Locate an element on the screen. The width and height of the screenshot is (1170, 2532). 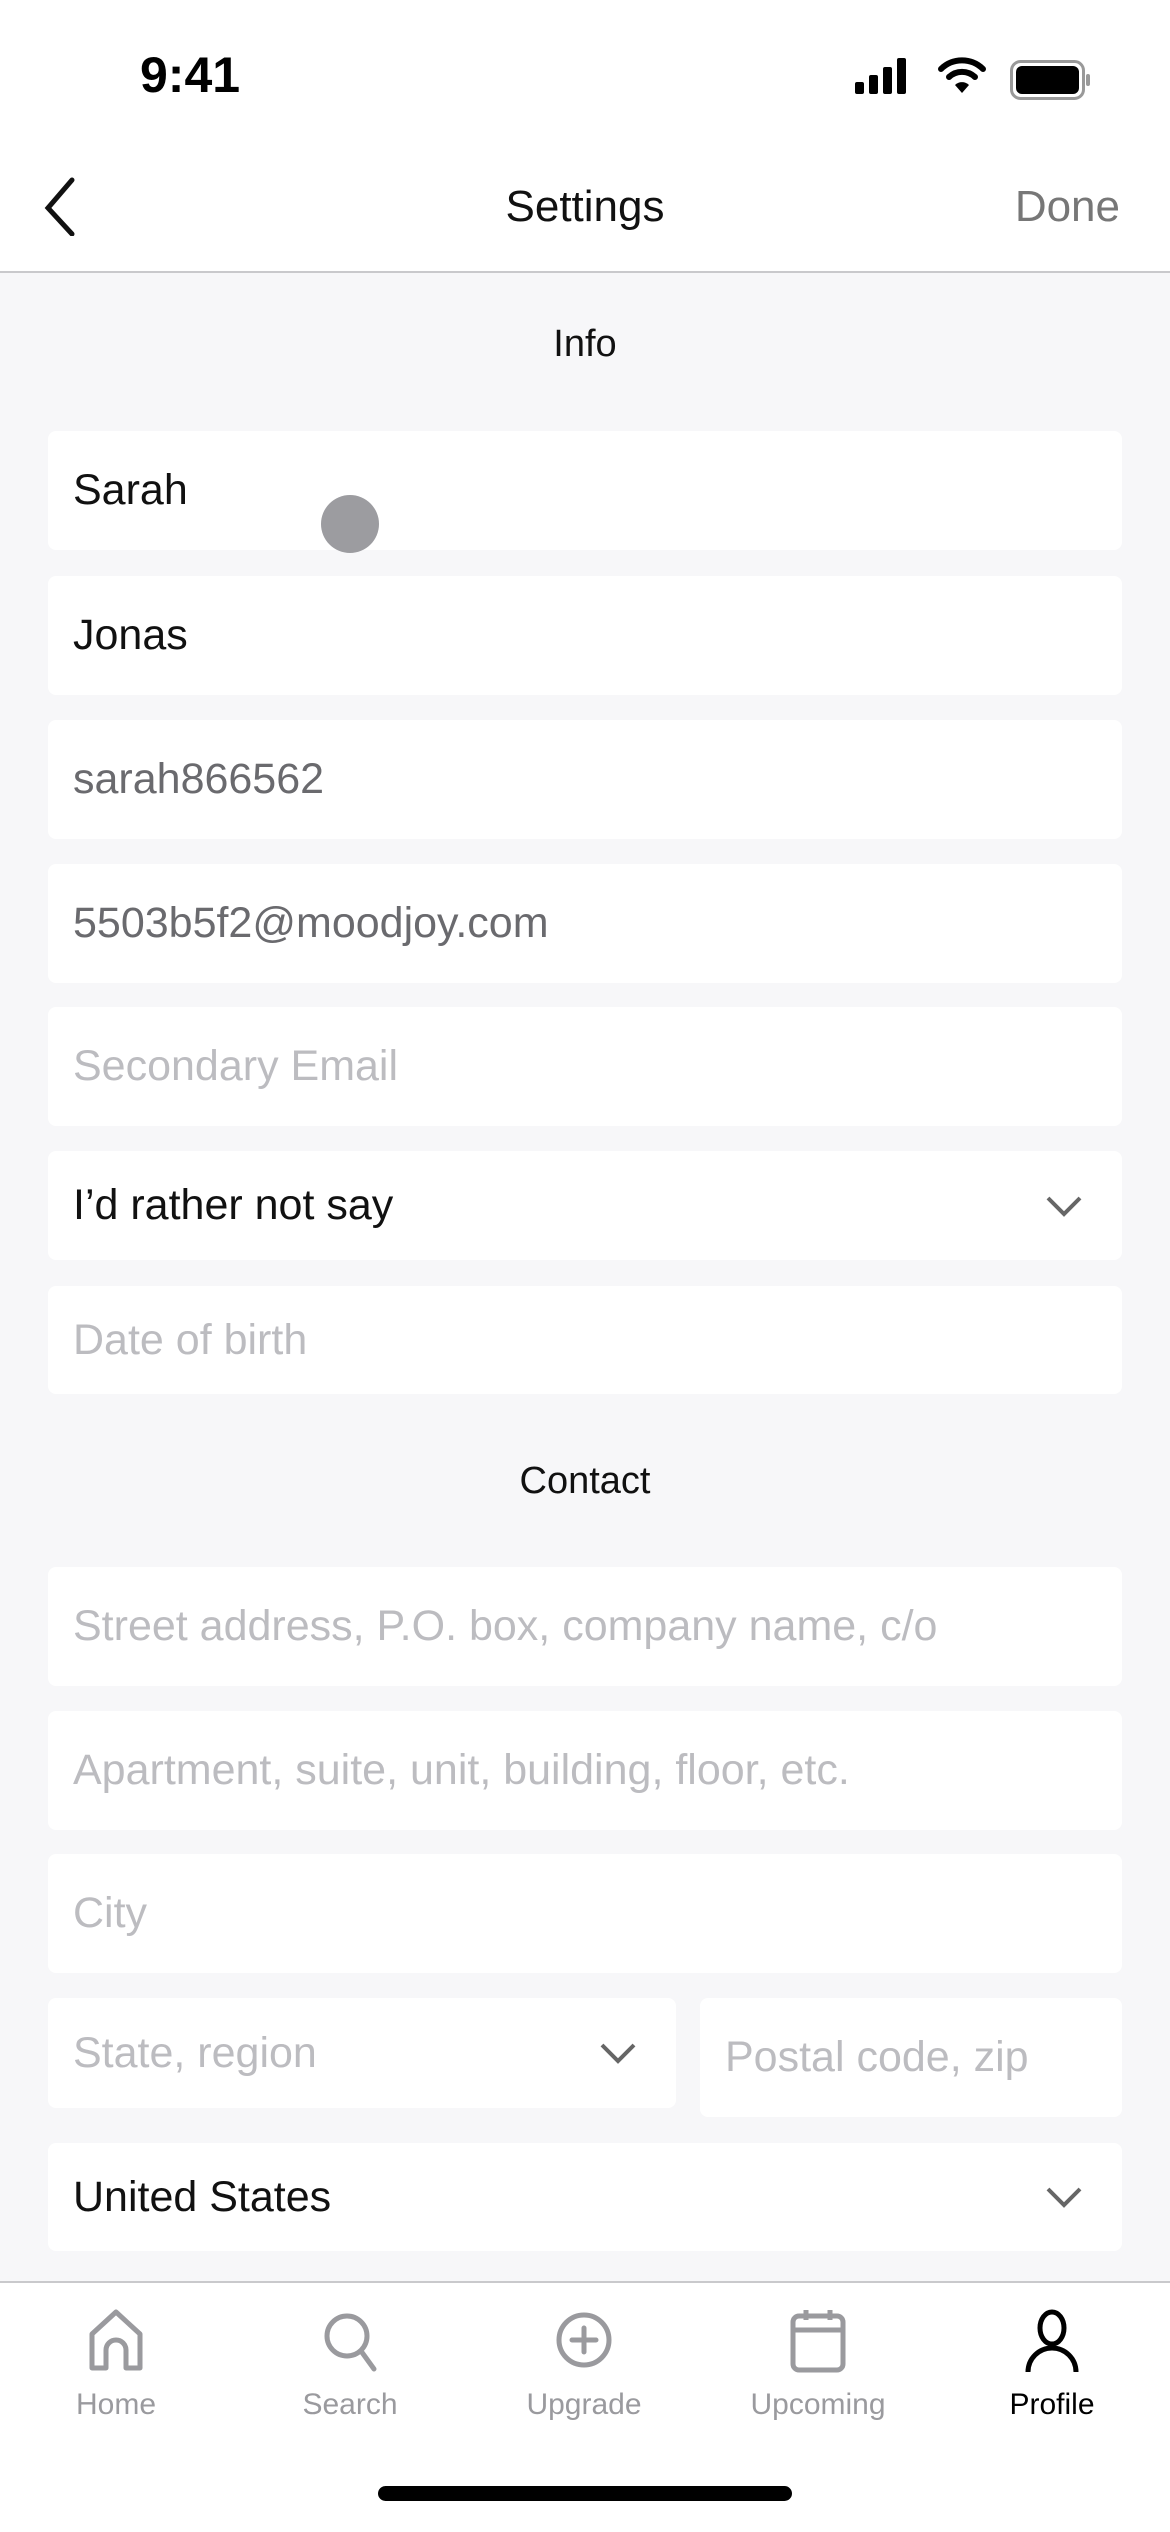
username-field: sarah866562 is located at coordinates (585, 779).